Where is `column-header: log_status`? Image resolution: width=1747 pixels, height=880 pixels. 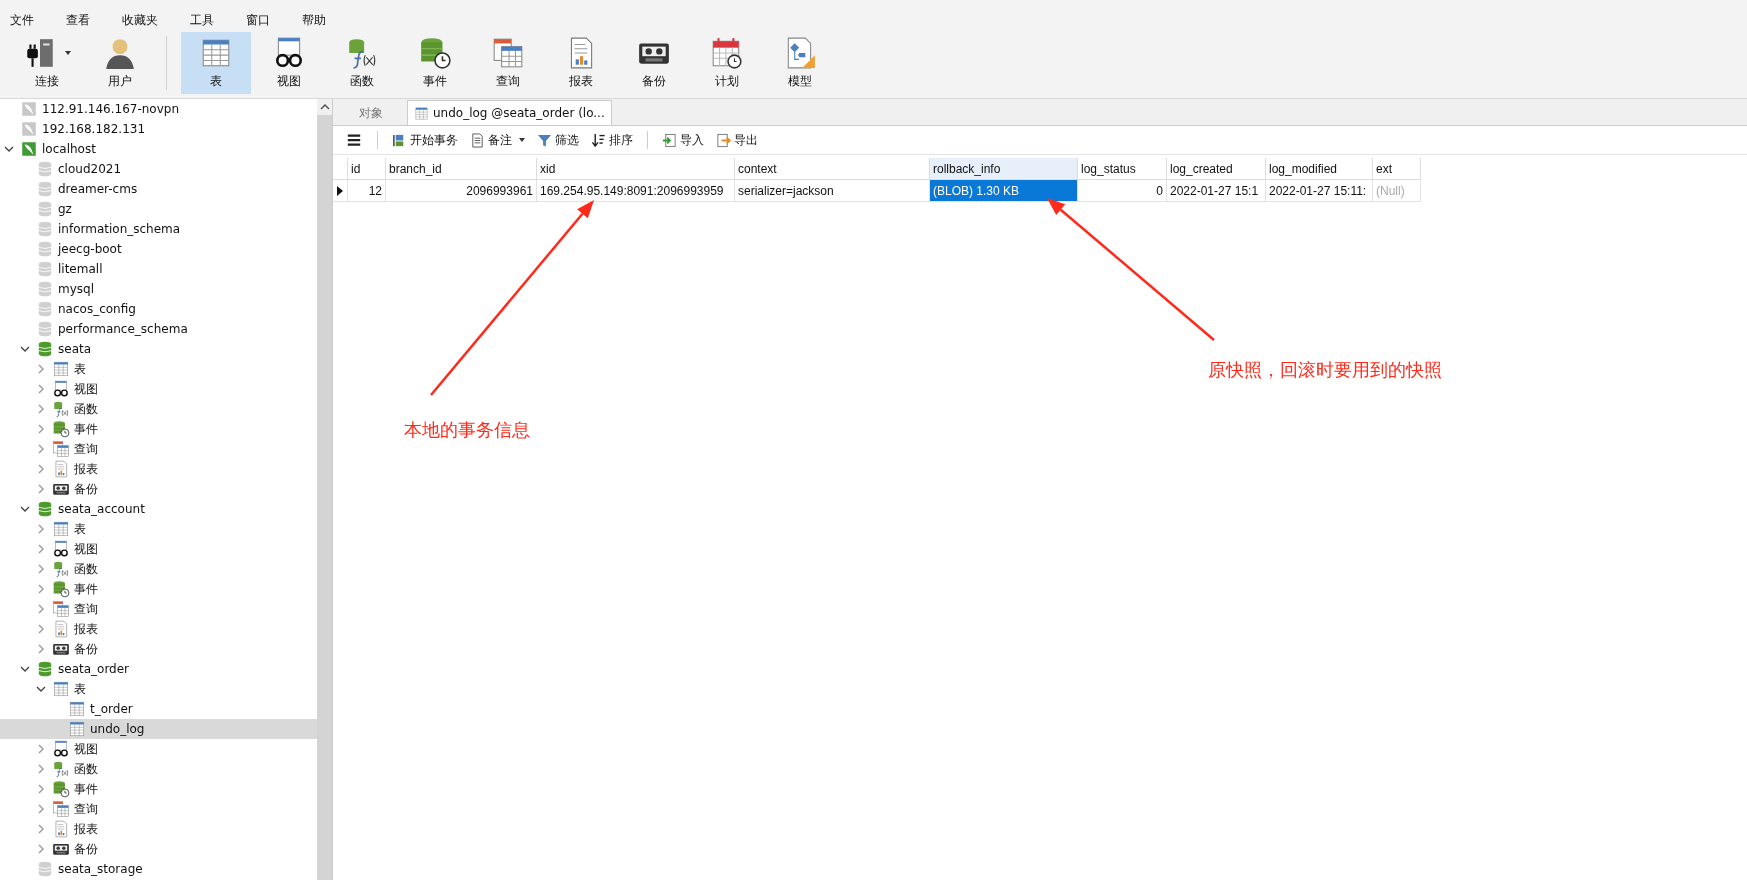 column-header: log_status is located at coordinates (1122, 169).